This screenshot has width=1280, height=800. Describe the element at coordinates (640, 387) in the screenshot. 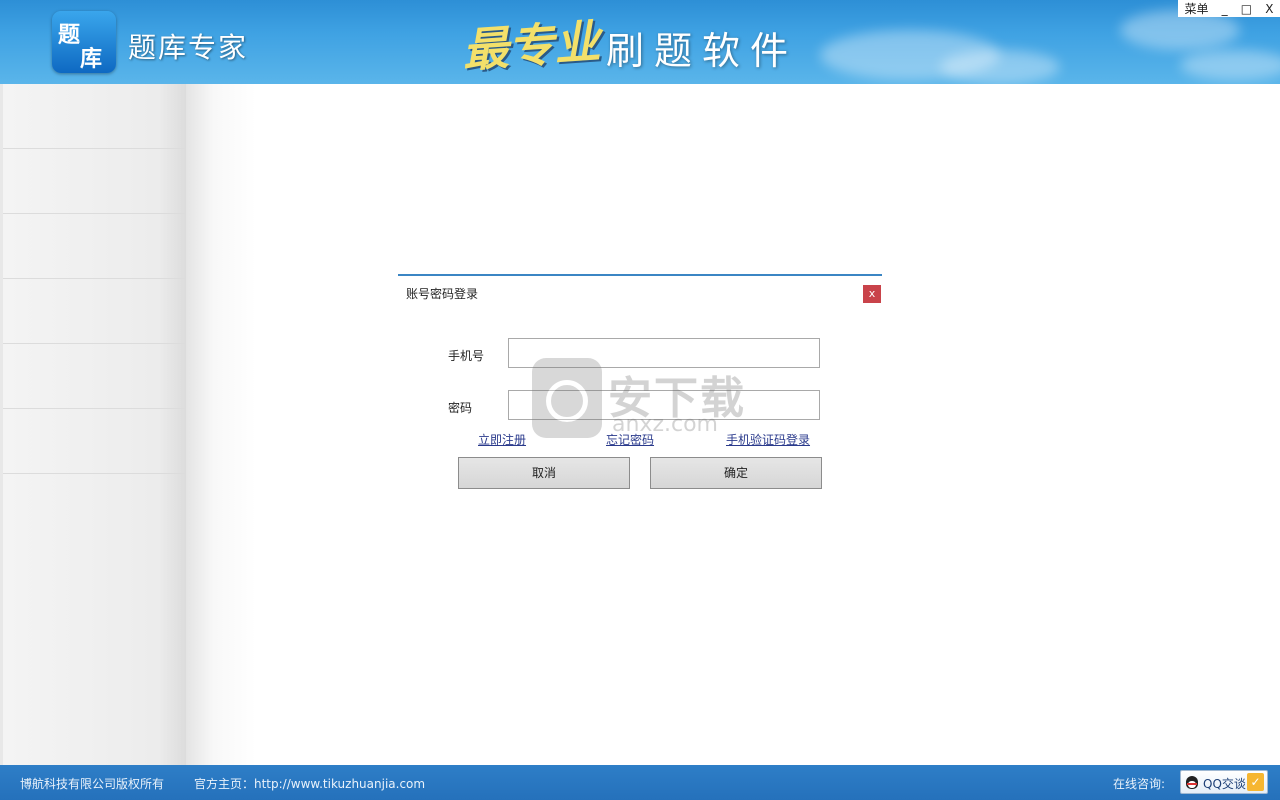

I see `login-dialog: 账号密码登录 x 手机号 密码 立即注册 忘记密码 手机验证码登录 取消 确定` at that location.